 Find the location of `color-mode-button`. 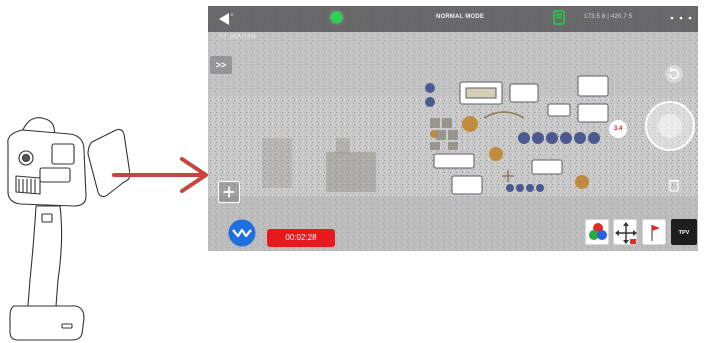

color-mode-button is located at coordinates (597, 232).